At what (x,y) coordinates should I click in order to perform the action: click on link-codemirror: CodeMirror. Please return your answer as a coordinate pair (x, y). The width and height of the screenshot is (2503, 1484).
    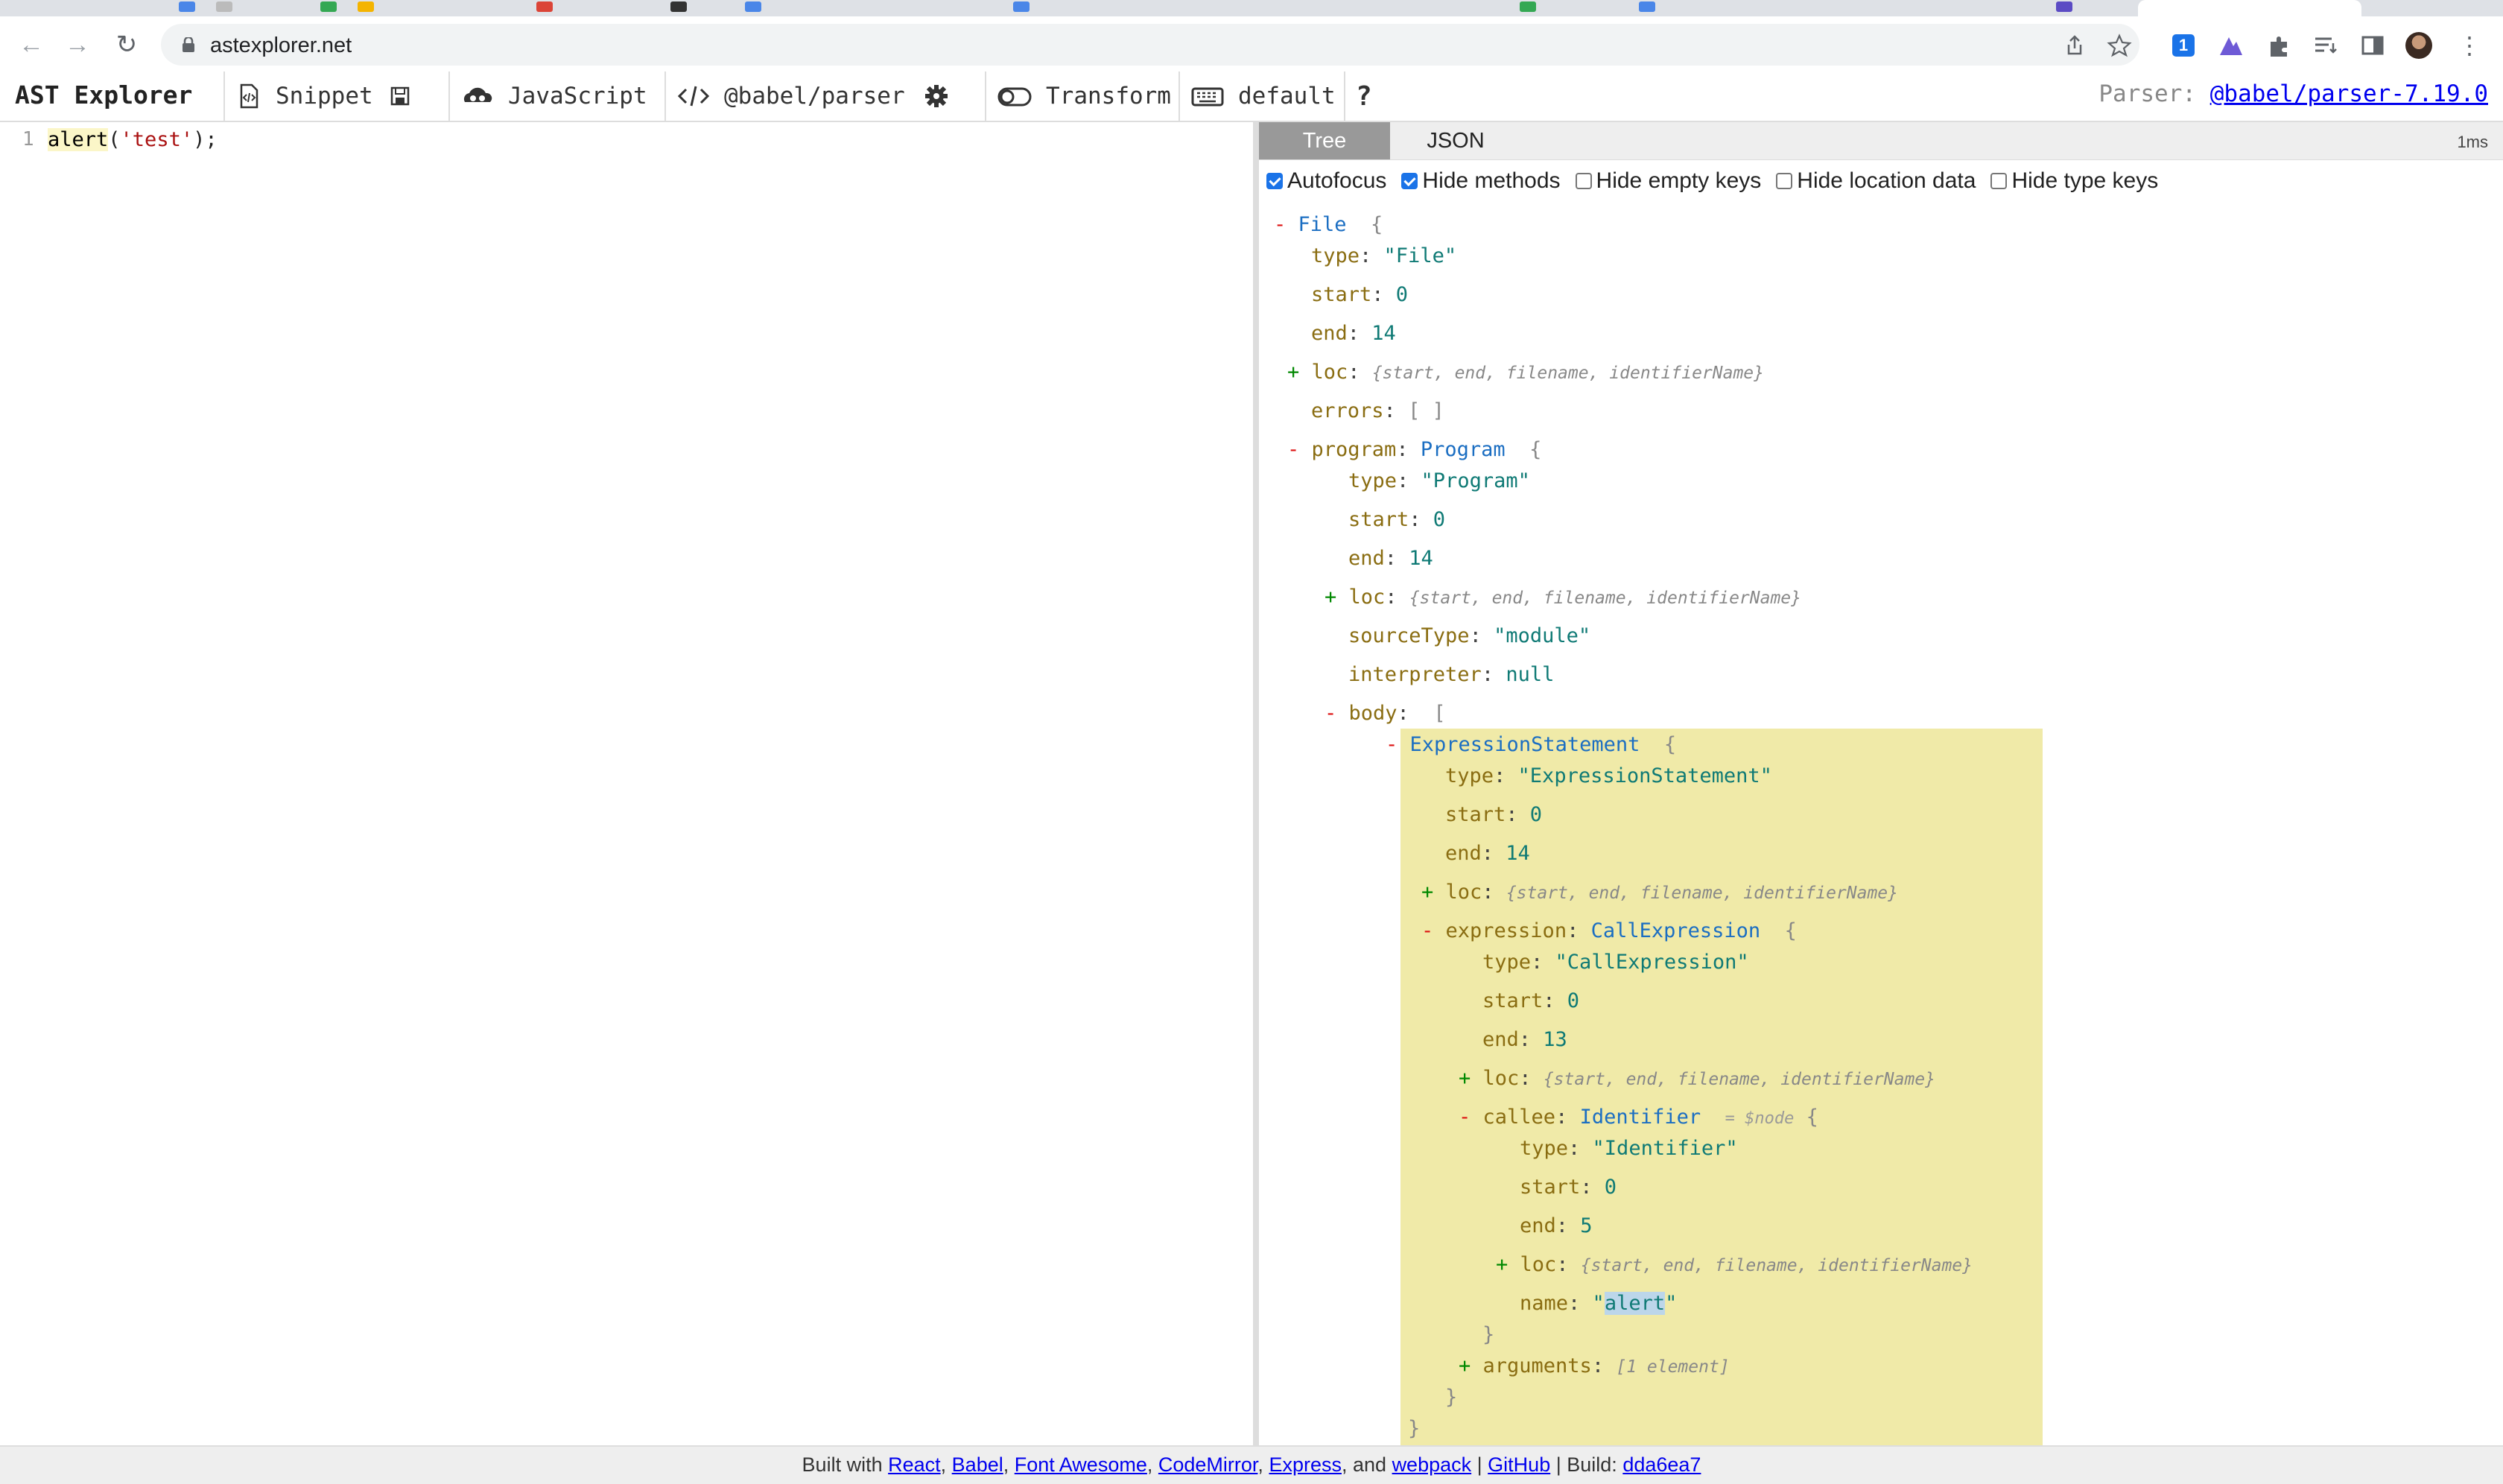
    Looking at the image, I should click on (1208, 1465).